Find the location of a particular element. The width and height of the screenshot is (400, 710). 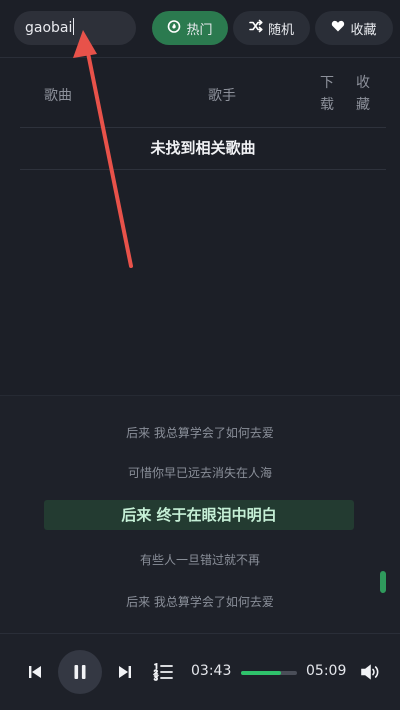

next-button is located at coordinates (125, 672).